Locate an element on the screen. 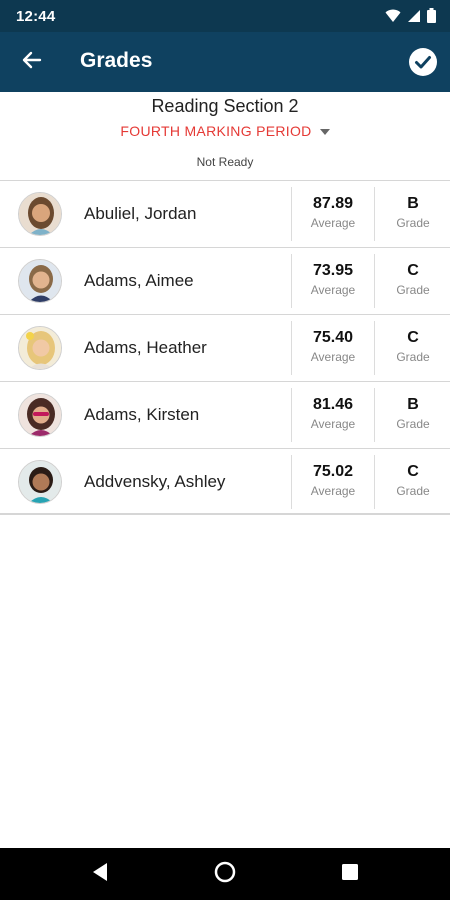  wifi-icon is located at coordinates (393, 16).